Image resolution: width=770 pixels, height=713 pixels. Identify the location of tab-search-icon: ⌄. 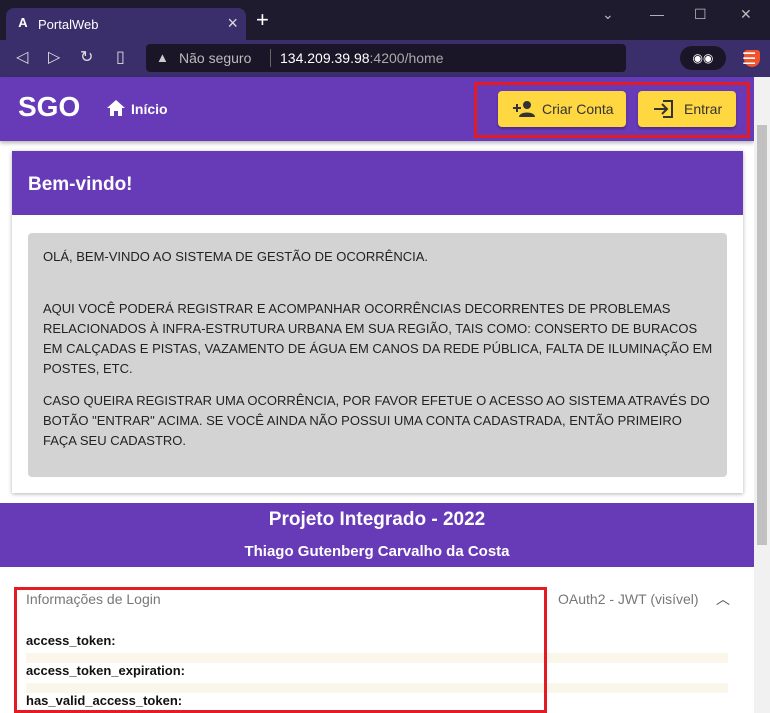
(608, 14).